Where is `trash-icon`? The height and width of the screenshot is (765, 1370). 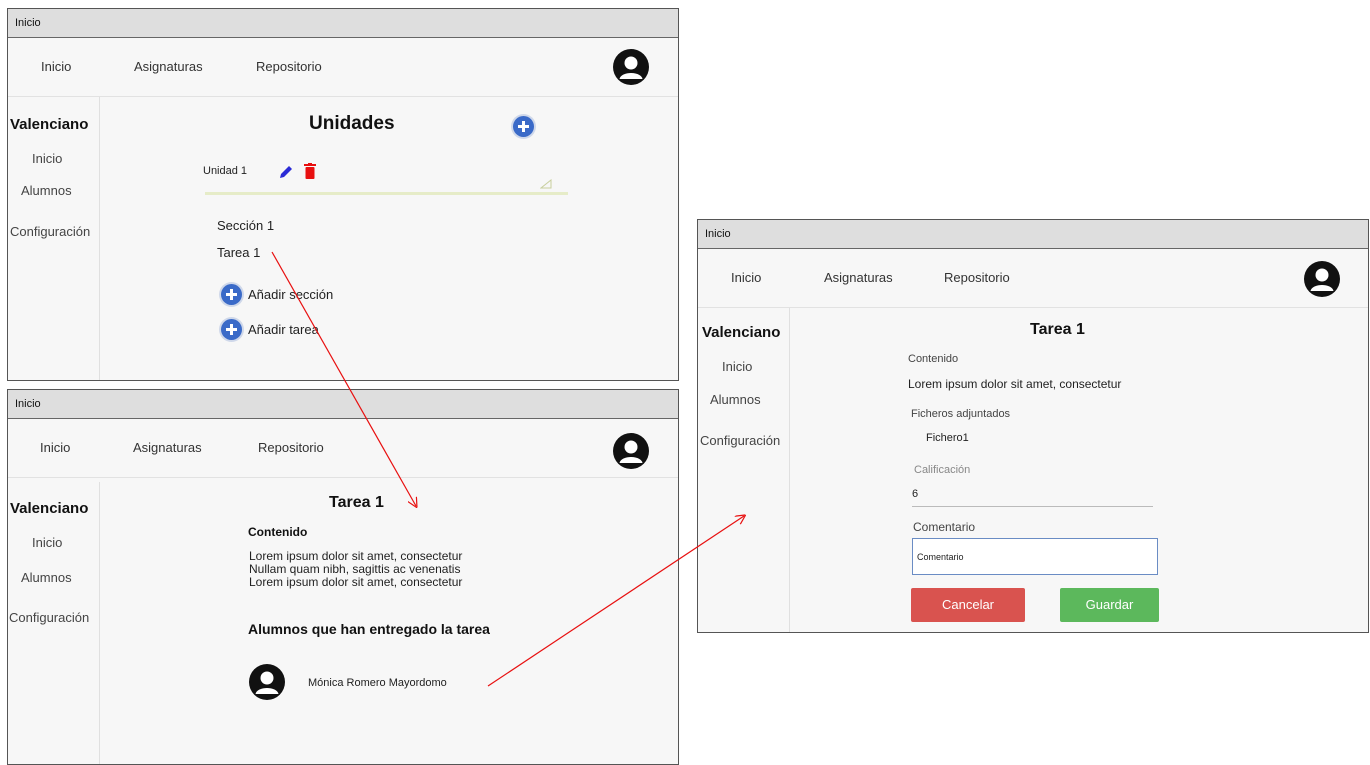 trash-icon is located at coordinates (310, 171).